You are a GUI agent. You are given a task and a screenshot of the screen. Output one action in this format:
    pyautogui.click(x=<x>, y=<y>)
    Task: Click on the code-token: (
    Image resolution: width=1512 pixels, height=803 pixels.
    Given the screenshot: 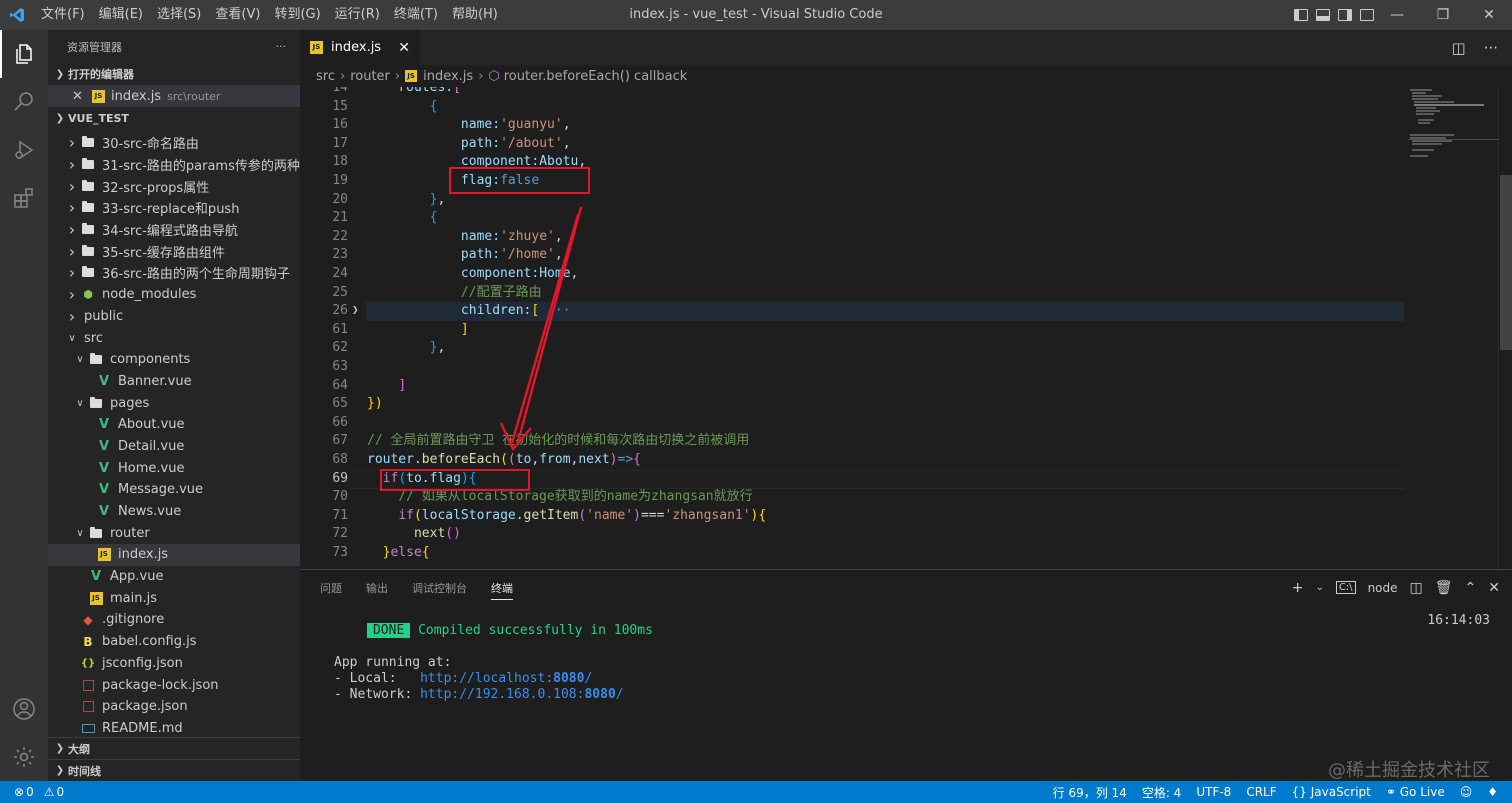 What is the action you would take?
    pyautogui.click(x=417, y=515)
    